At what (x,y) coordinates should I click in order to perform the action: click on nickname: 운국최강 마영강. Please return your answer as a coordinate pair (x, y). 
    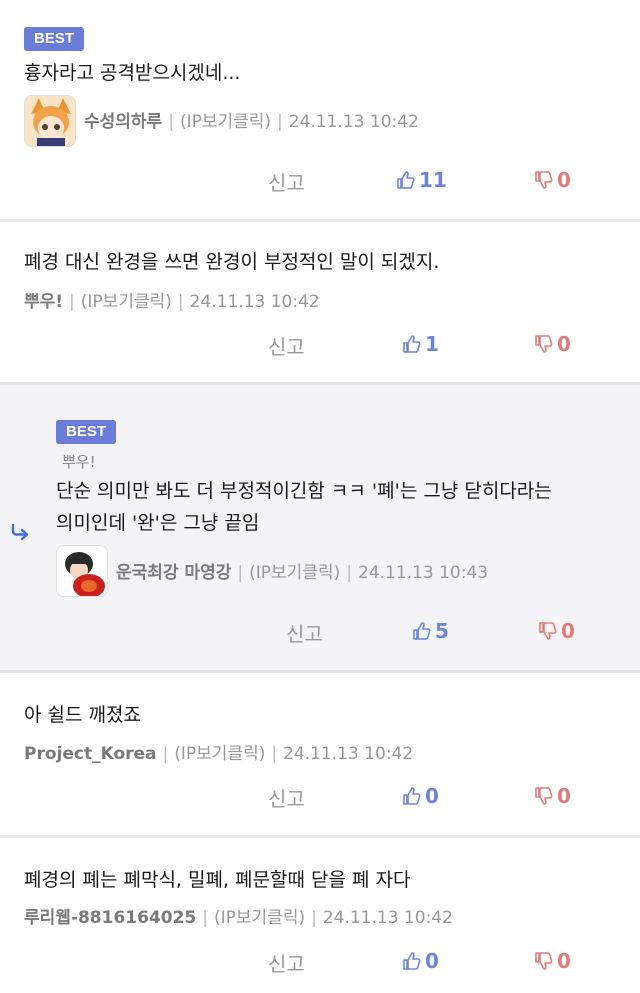
    Looking at the image, I should click on (173, 573).